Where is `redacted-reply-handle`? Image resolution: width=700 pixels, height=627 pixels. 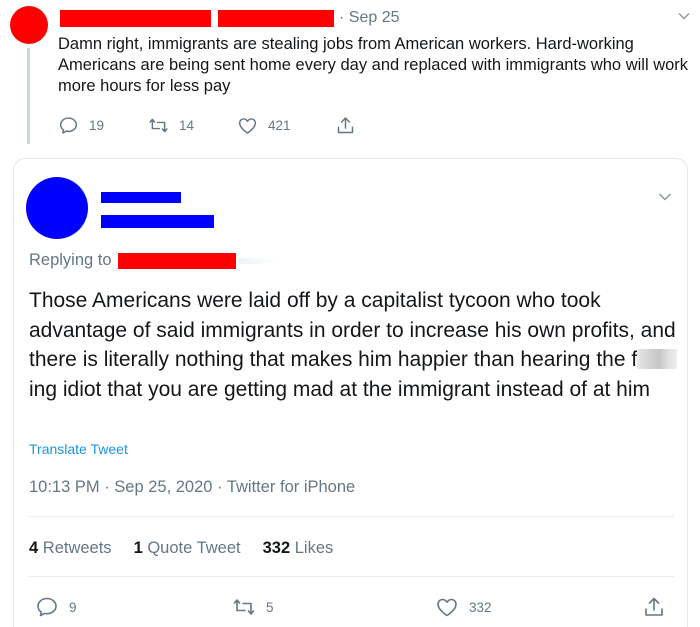
redacted-reply-handle is located at coordinates (176, 260).